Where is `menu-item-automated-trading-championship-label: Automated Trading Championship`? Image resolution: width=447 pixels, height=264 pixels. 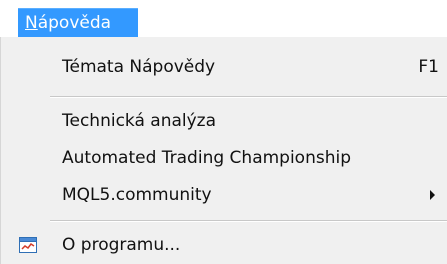
menu-item-automated-trading-championship-label: Automated Trading Championship is located at coordinates (206, 158).